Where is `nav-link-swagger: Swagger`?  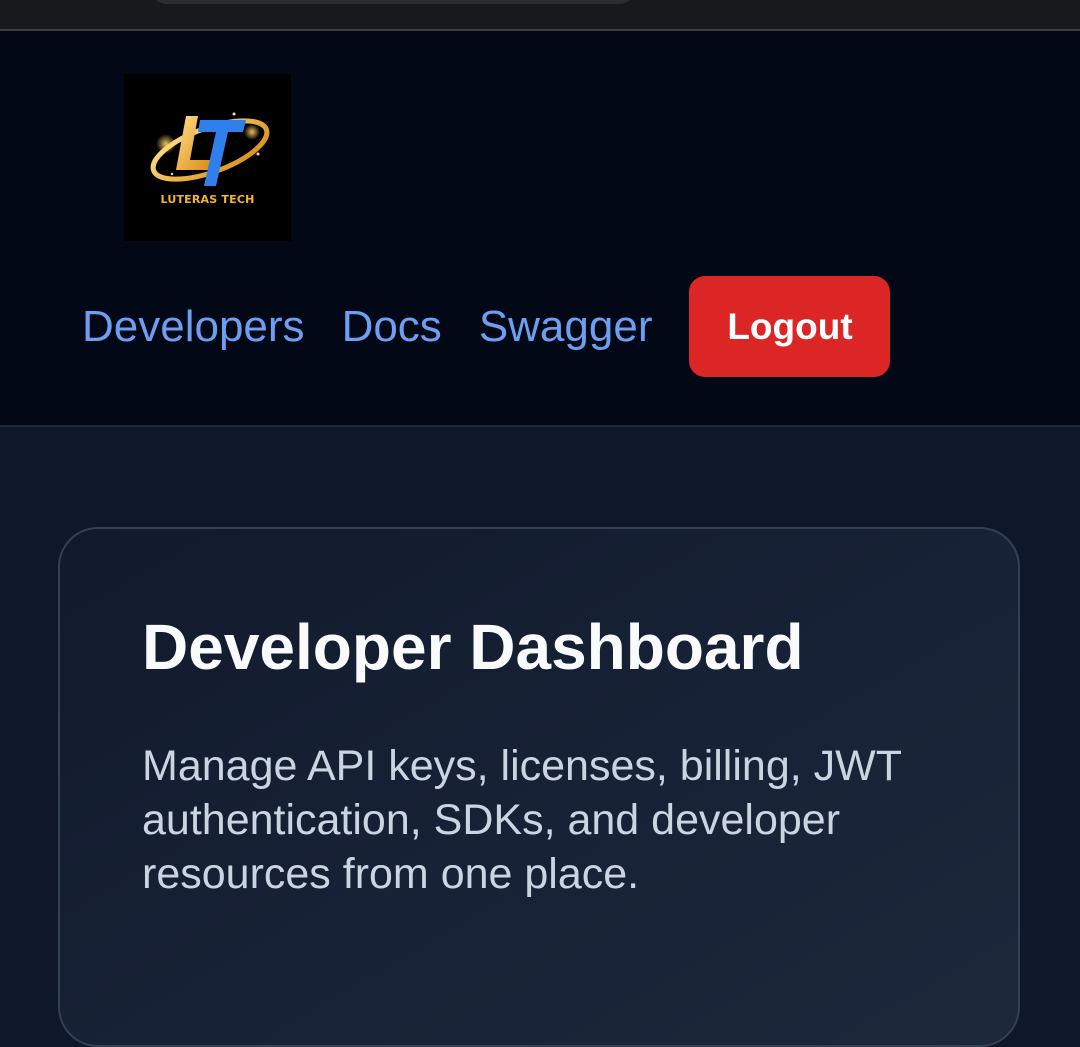
nav-link-swagger: Swagger is located at coordinates (566, 326).